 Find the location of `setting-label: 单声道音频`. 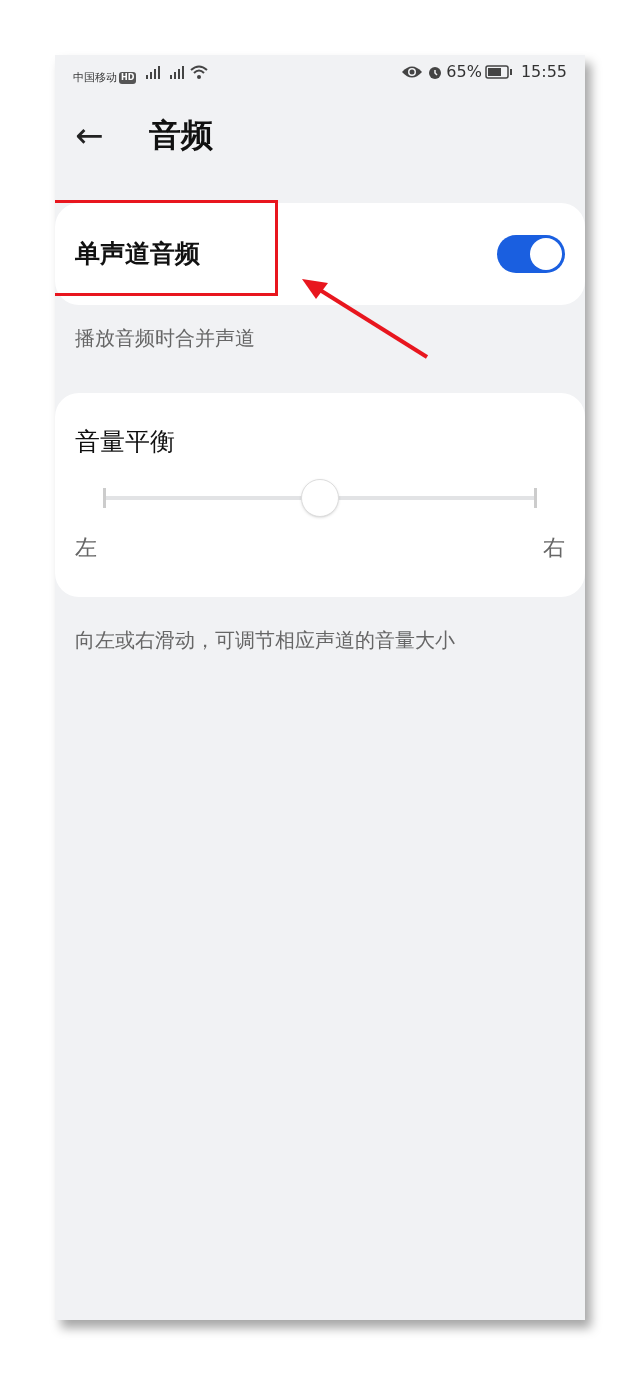

setting-label: 单声道音频 is located at coordinates (137, 254).